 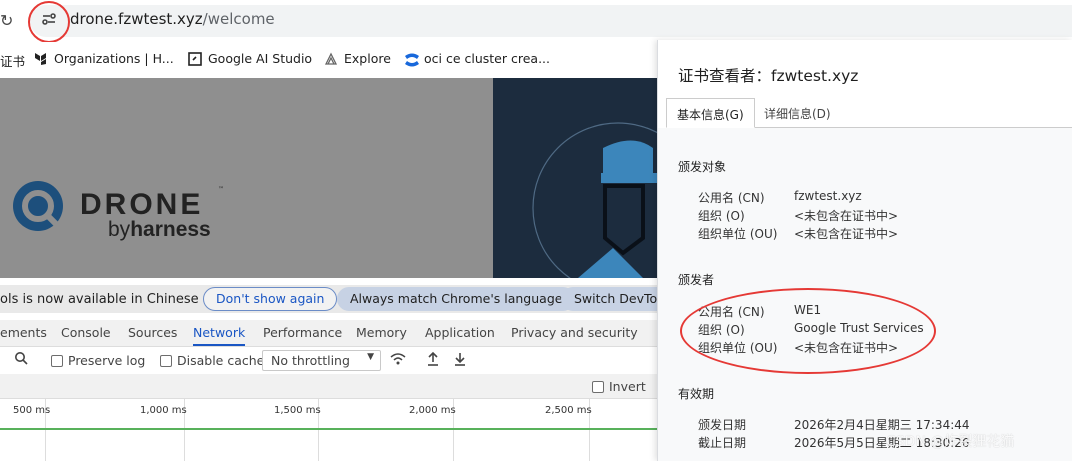 What do you see at coordinates (367, 58) in the screenshot?
I see `bookmark-label: Explore` at bounding box center [367, 58].